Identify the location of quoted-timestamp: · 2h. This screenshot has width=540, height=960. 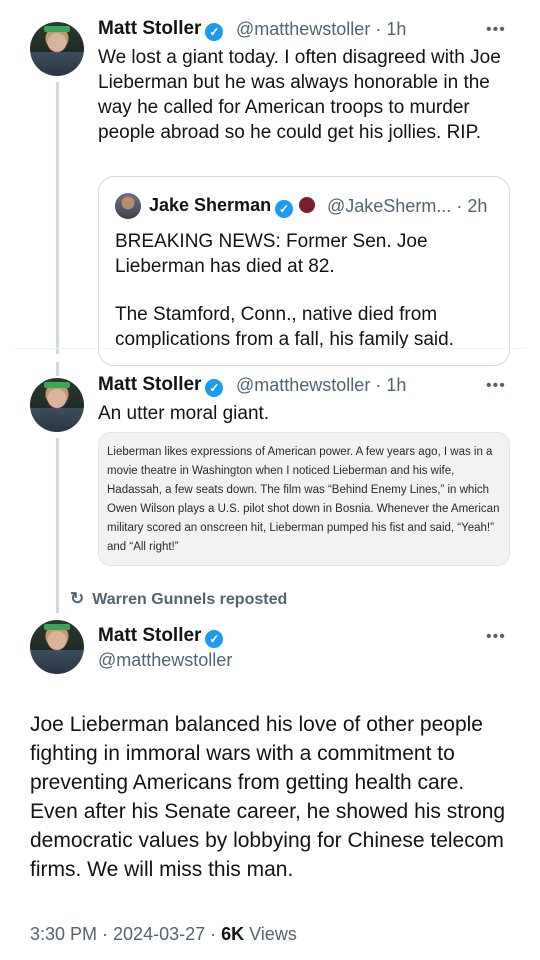
(472, 206).